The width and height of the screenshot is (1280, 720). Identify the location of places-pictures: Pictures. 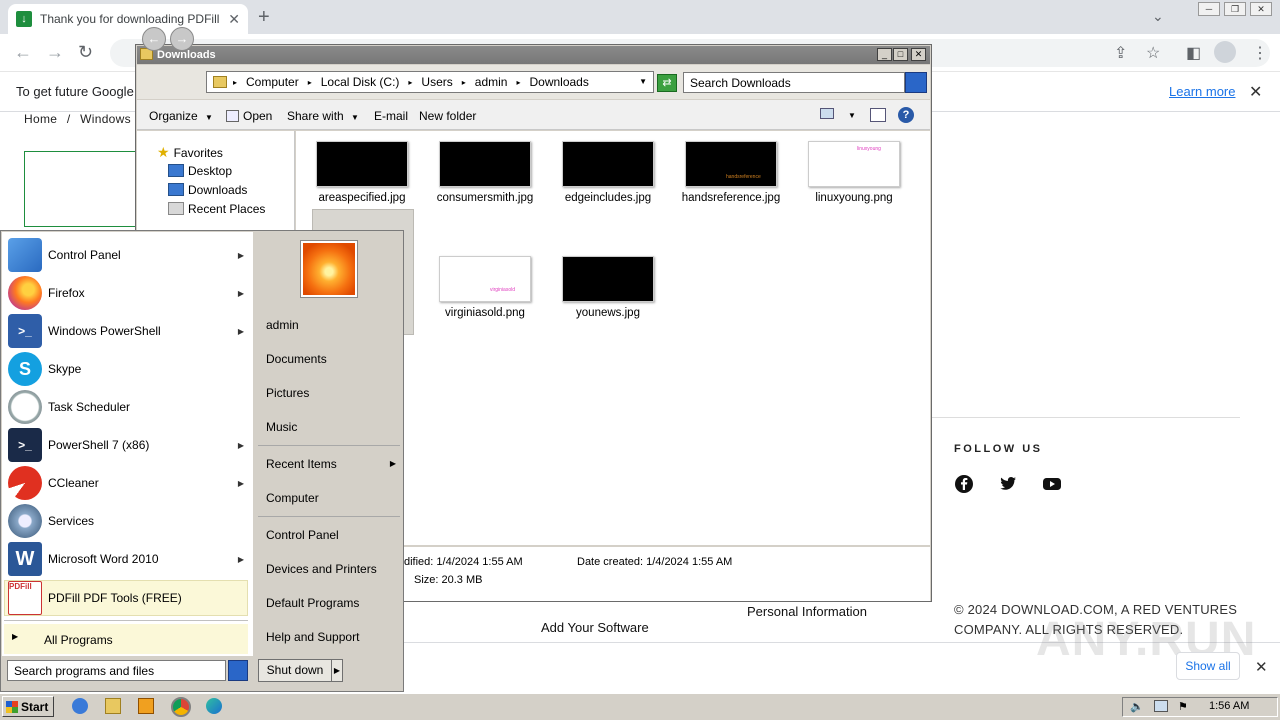
(287, 393).